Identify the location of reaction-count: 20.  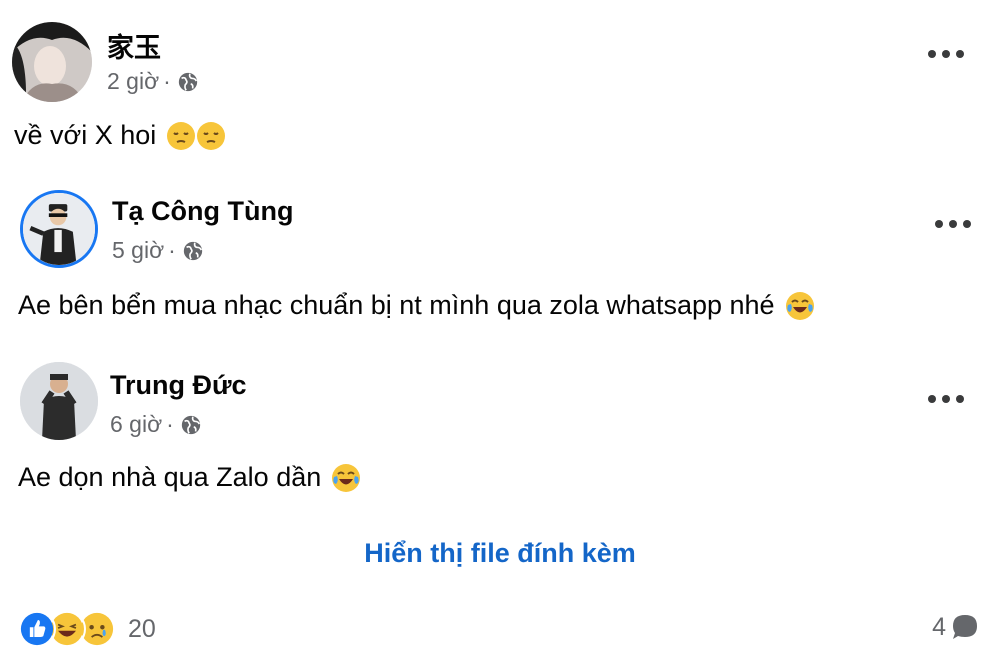
(142, 628).